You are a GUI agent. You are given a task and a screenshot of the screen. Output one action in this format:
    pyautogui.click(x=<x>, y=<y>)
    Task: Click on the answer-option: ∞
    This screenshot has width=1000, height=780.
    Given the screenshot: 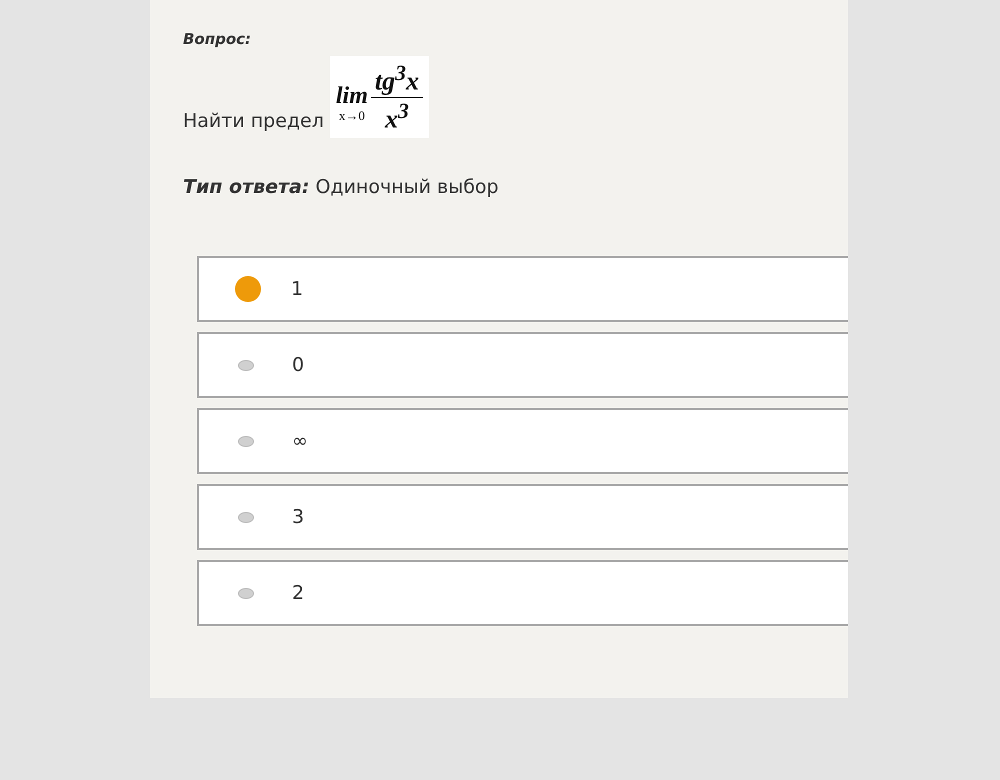 What is the action you would take?
    pyautogui.click(x=522, y=441)
    